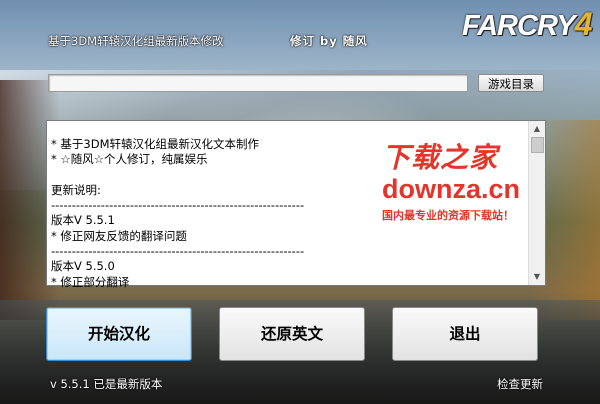  I want to click on log-line: * 修正网友反馈的翻译问题, so click(119, 235).